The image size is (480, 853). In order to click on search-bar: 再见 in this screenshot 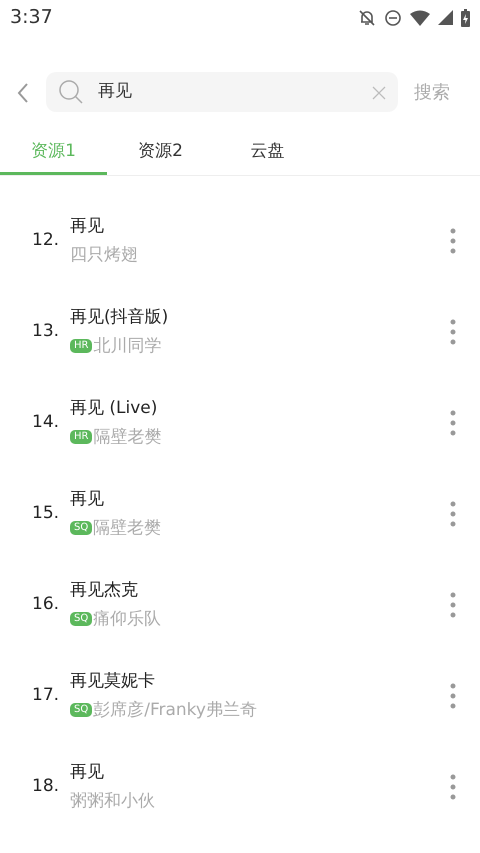, I will do `click(222, 92)`.